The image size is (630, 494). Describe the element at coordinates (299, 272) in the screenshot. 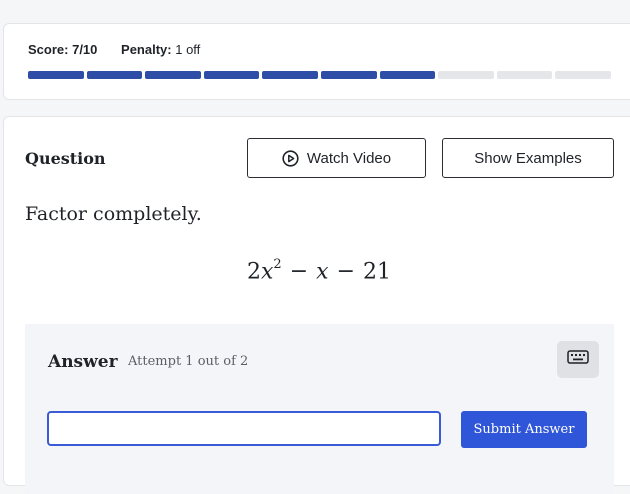

I see `expr-minus-1: −` at that location.